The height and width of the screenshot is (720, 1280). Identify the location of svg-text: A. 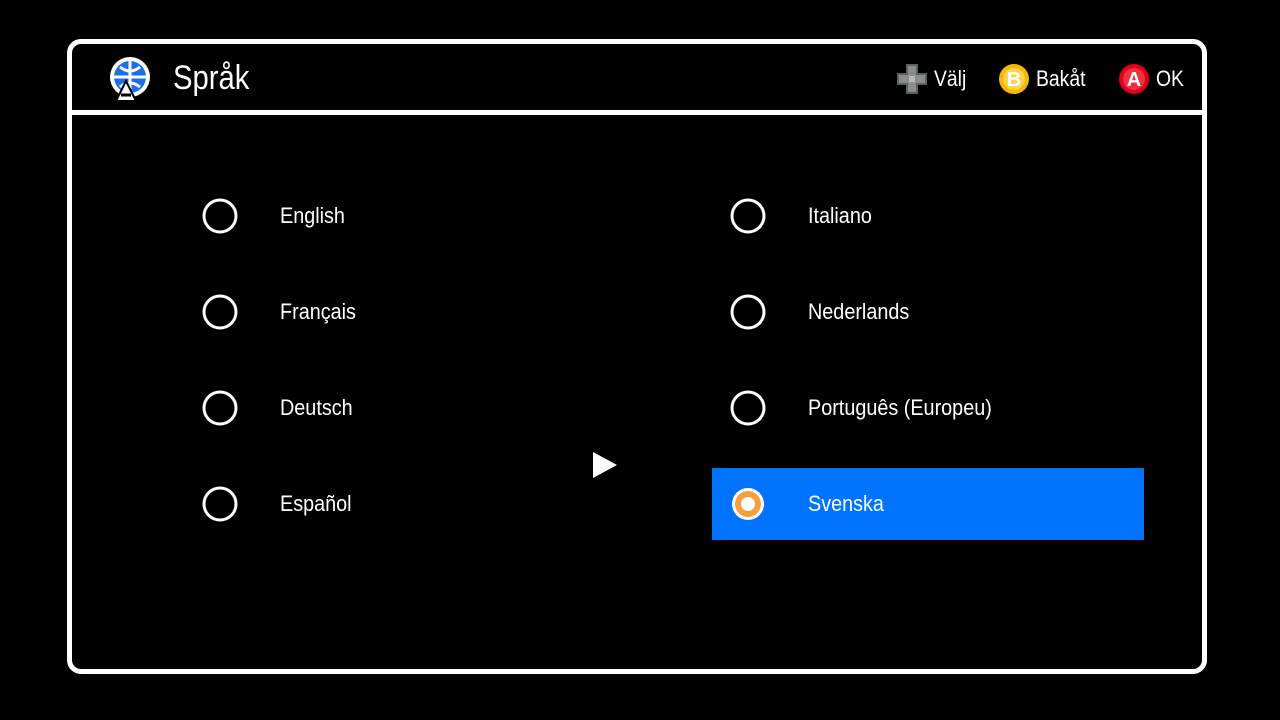
(1134, 80).